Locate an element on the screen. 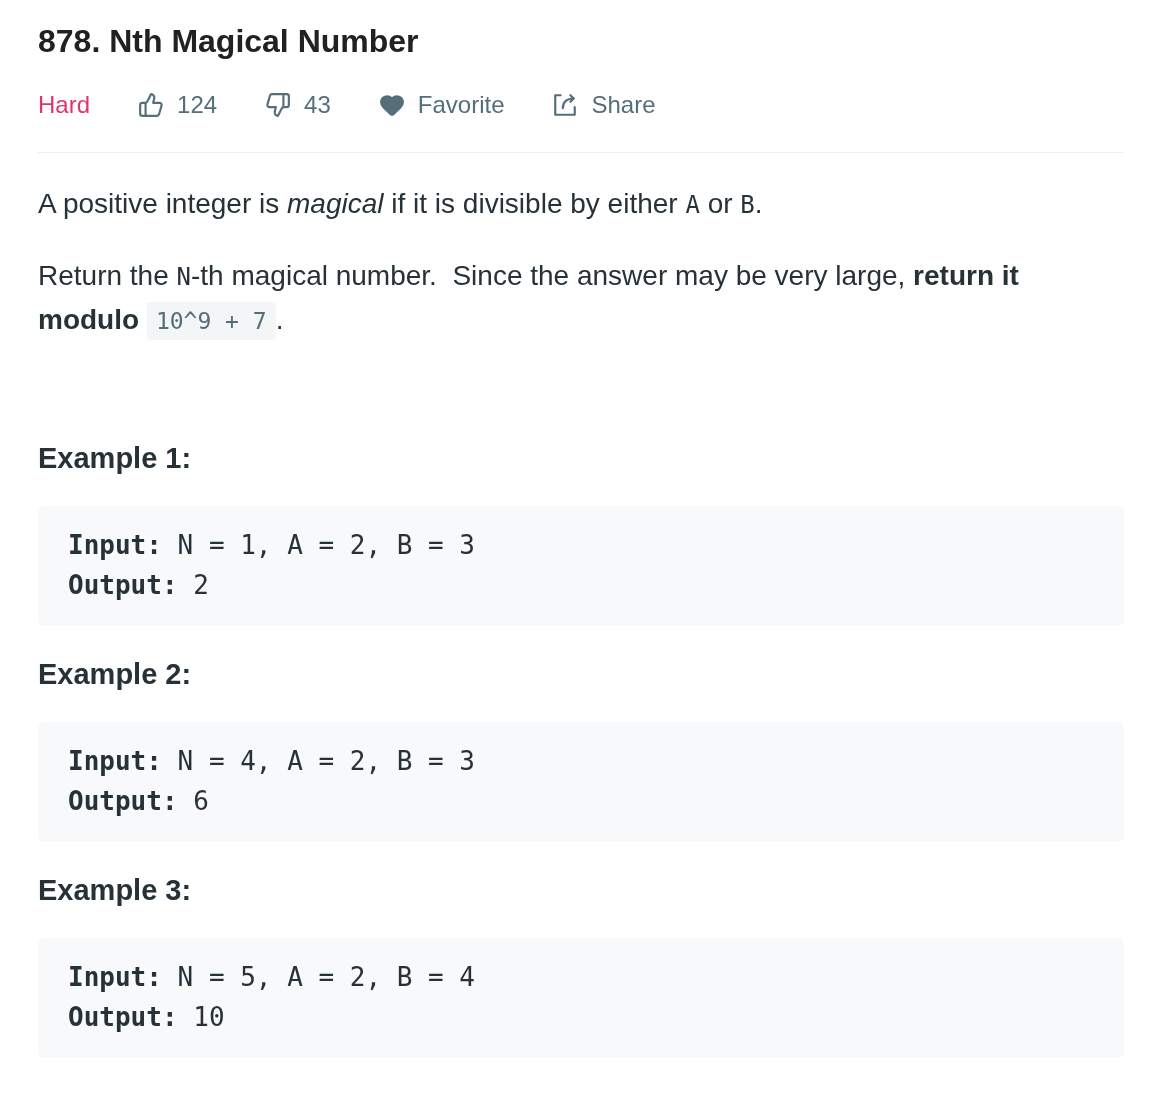  page-title: 878. Nth Magical Number is located at coordinates (229, 41).